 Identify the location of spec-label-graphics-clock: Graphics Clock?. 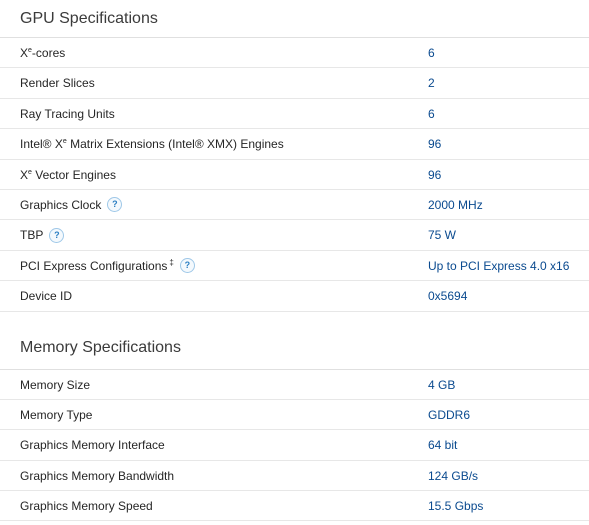
(71, 205).